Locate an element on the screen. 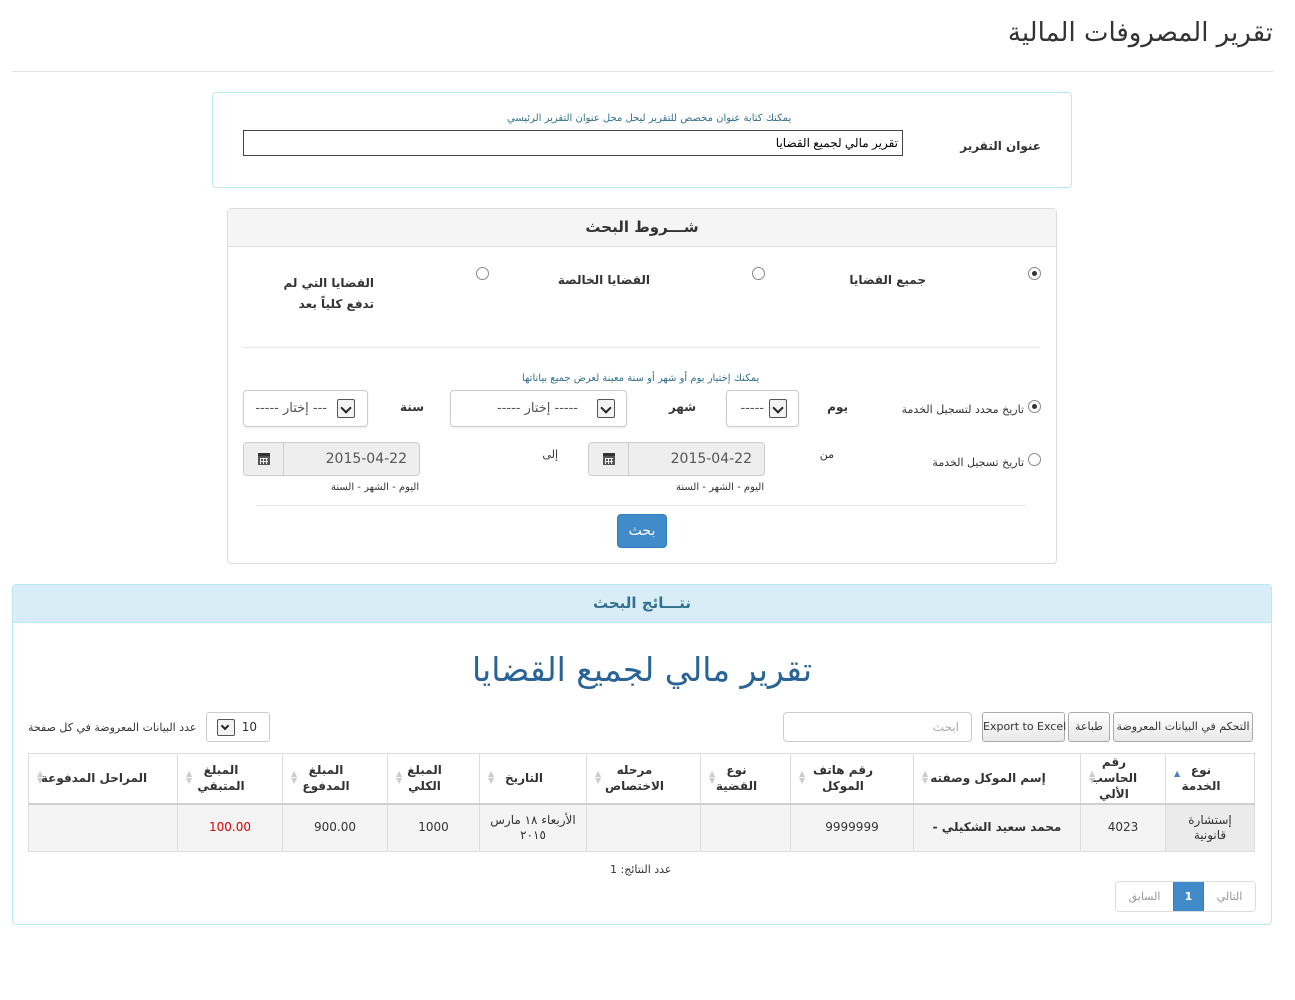 This screenshot has width=1295, height=1000. results-title: نتـــائج البحث is located at coordinates (642, 603).